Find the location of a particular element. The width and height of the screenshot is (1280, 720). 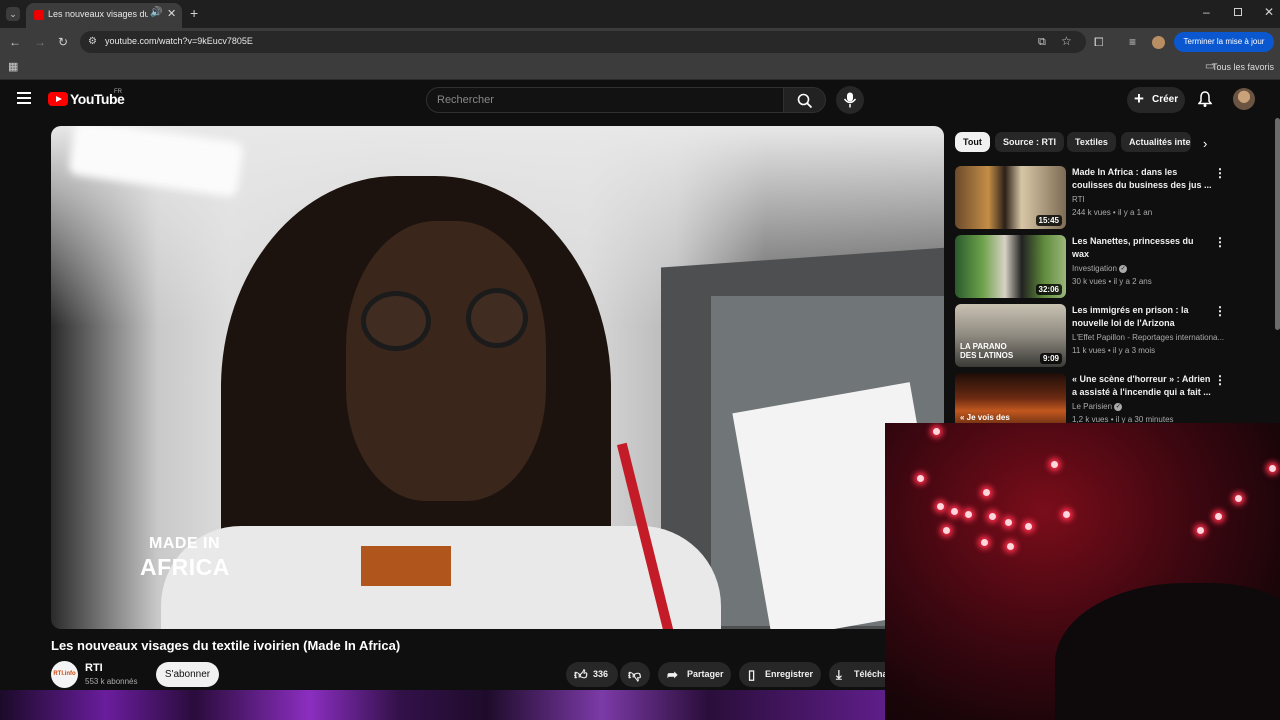

subscriber-count: 553 k abonnés is located at coordinates (111, 681).